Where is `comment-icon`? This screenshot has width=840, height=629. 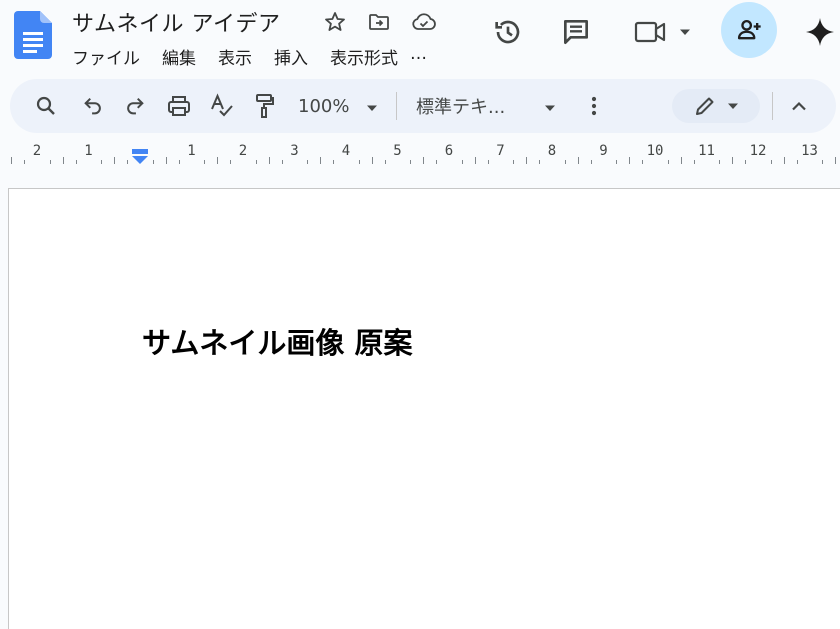 comment-icon is located at coordinates (576, 32).